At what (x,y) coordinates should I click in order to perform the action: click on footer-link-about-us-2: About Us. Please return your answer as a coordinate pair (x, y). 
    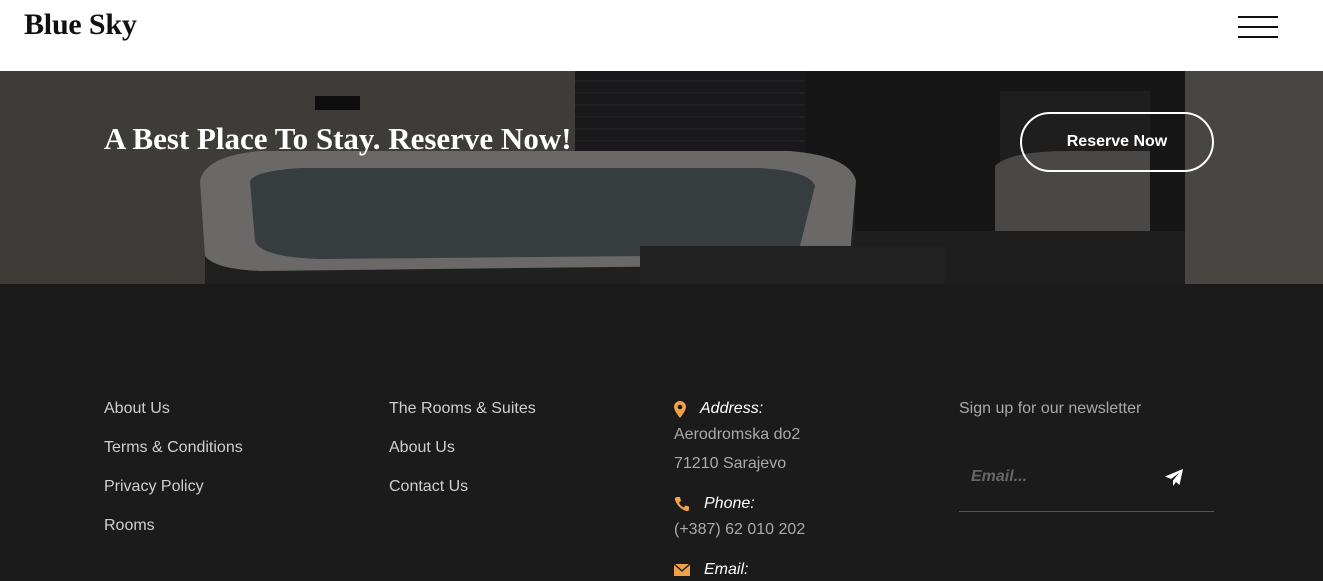
    Looking at the image, I should click on (462, 456).